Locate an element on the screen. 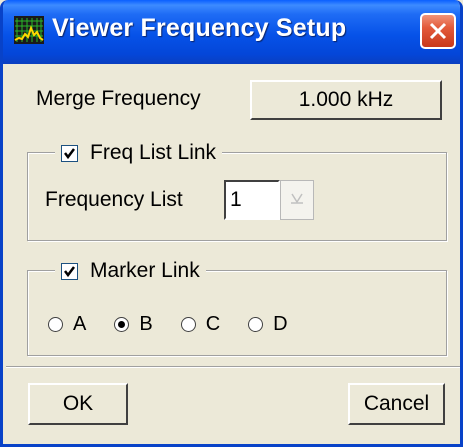 This screenshot has height=447, width=463. radio-b-circle is located at coordinates (122, 324).